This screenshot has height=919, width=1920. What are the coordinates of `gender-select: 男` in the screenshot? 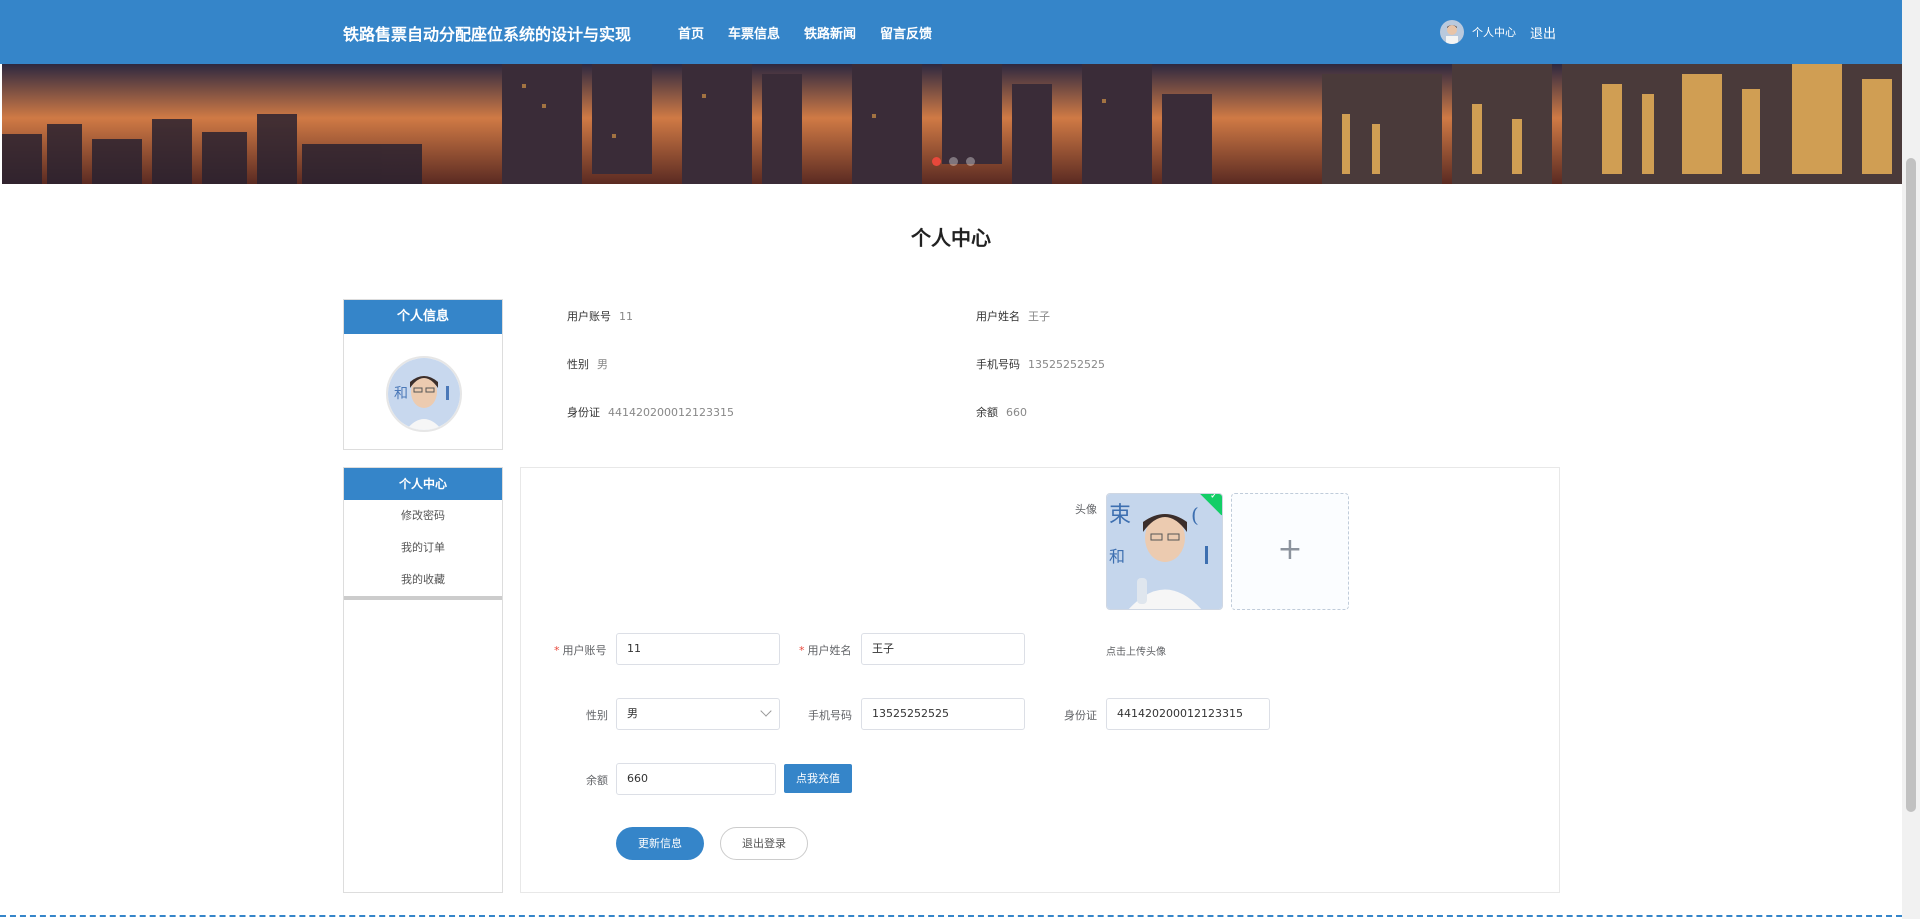 It's located at (698, 714).